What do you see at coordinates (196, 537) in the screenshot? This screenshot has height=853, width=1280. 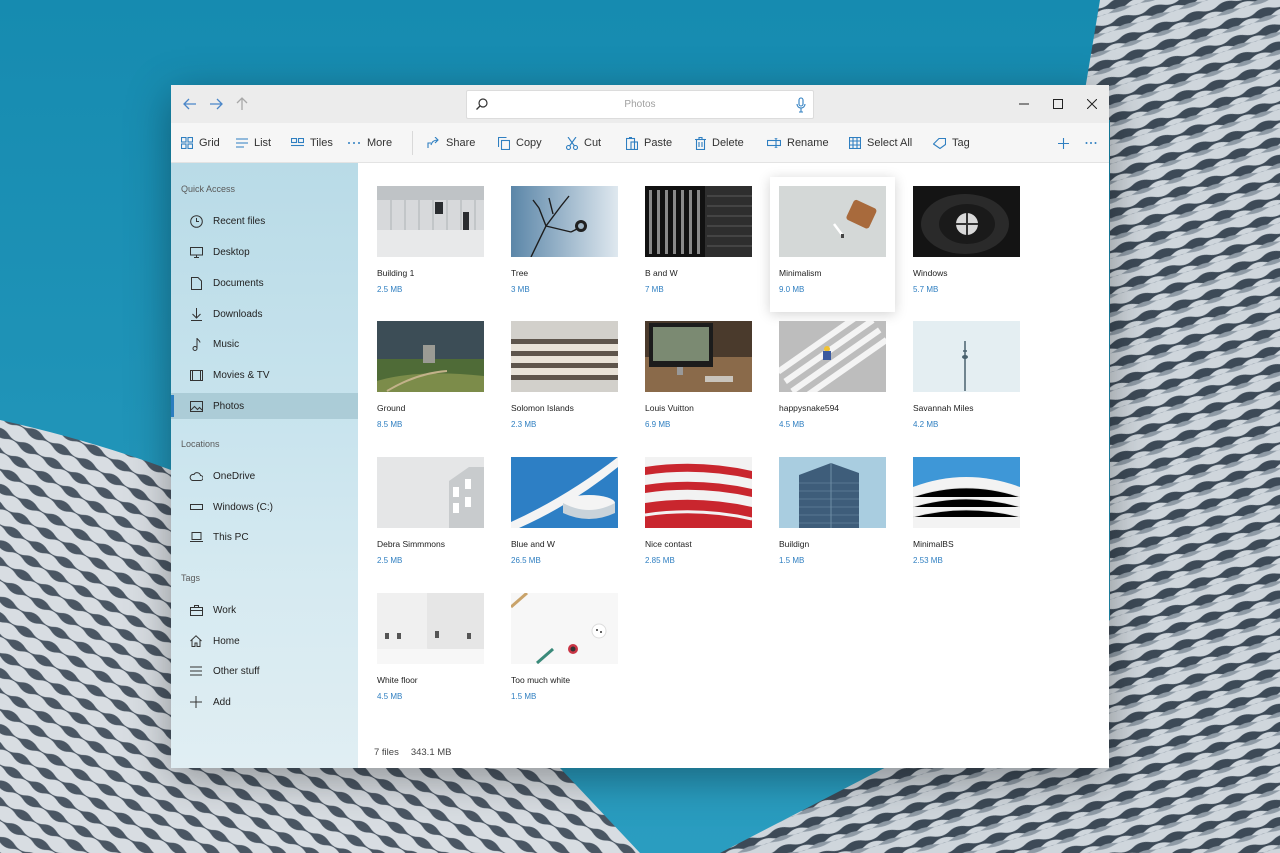 I see `laptop-icon` at bounding box center [196, 537].